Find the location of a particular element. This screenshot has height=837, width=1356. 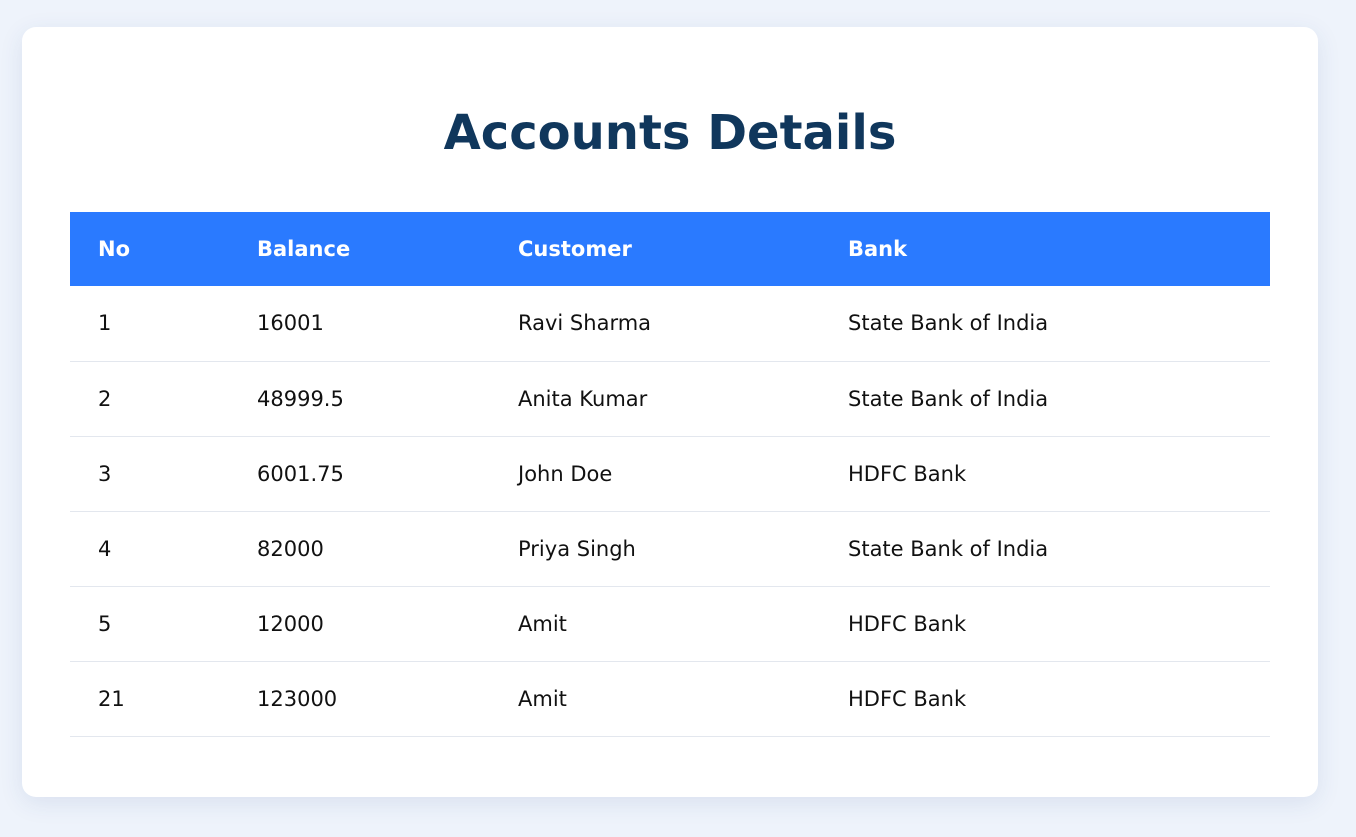

cell-customer: Priya Singh is located at coordinates (655, 549).